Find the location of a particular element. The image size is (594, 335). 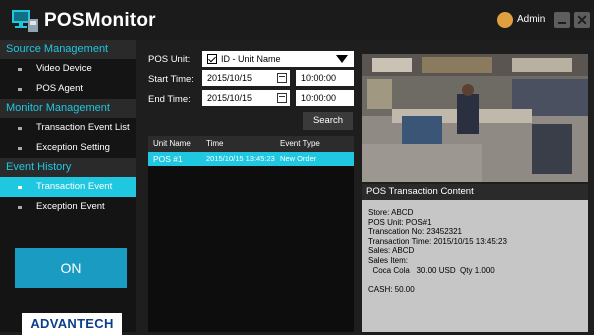

cell-event-type: New Order is located at coordinates (298, 158).